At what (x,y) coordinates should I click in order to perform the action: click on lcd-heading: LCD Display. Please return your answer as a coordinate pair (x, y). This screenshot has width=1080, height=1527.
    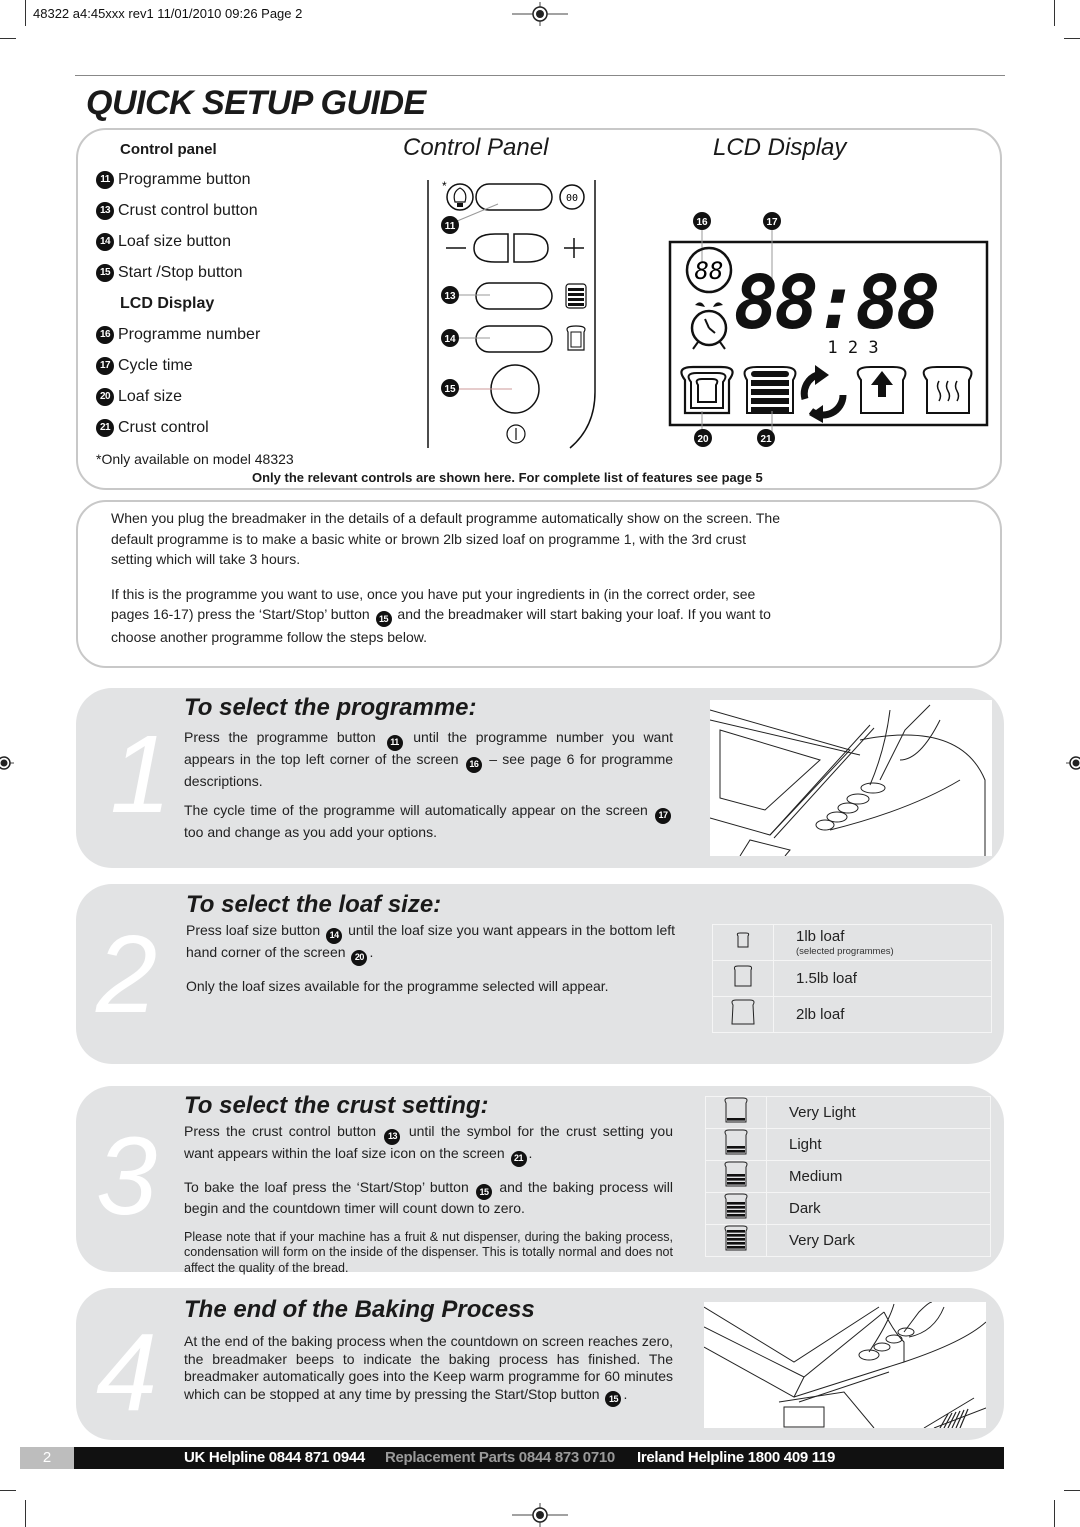
    Looking at the image, I should click on (167, 303).